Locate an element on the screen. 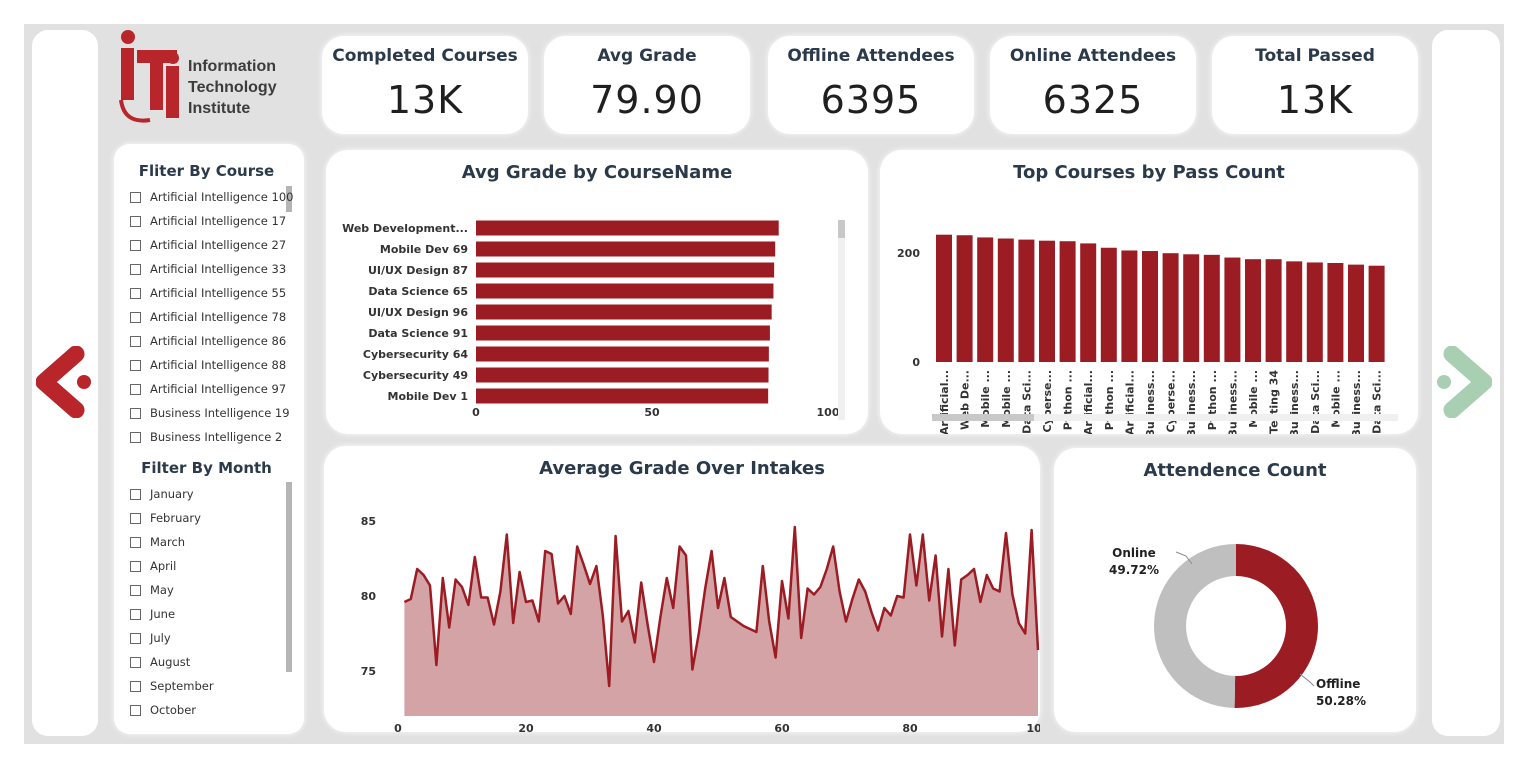 The width and height of the screenshot is (1528, 768). month-filter-option: July is located at coordinates (150, 638).